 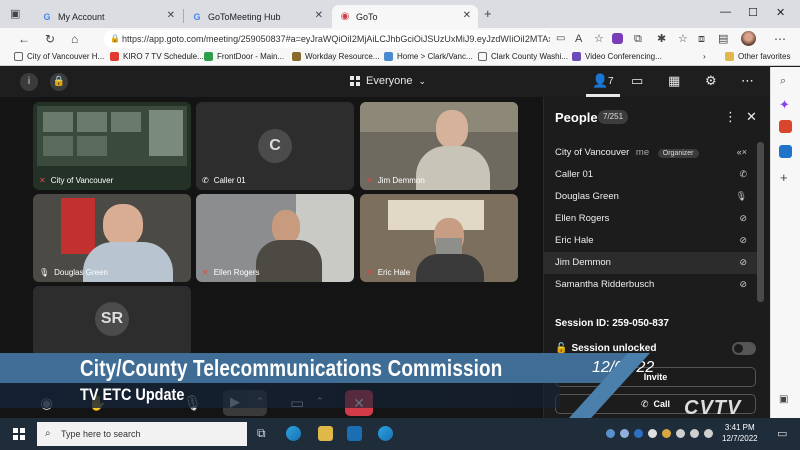 I want to click on participant-row: Eric Hale ⊘, so click(x=650, y=241).